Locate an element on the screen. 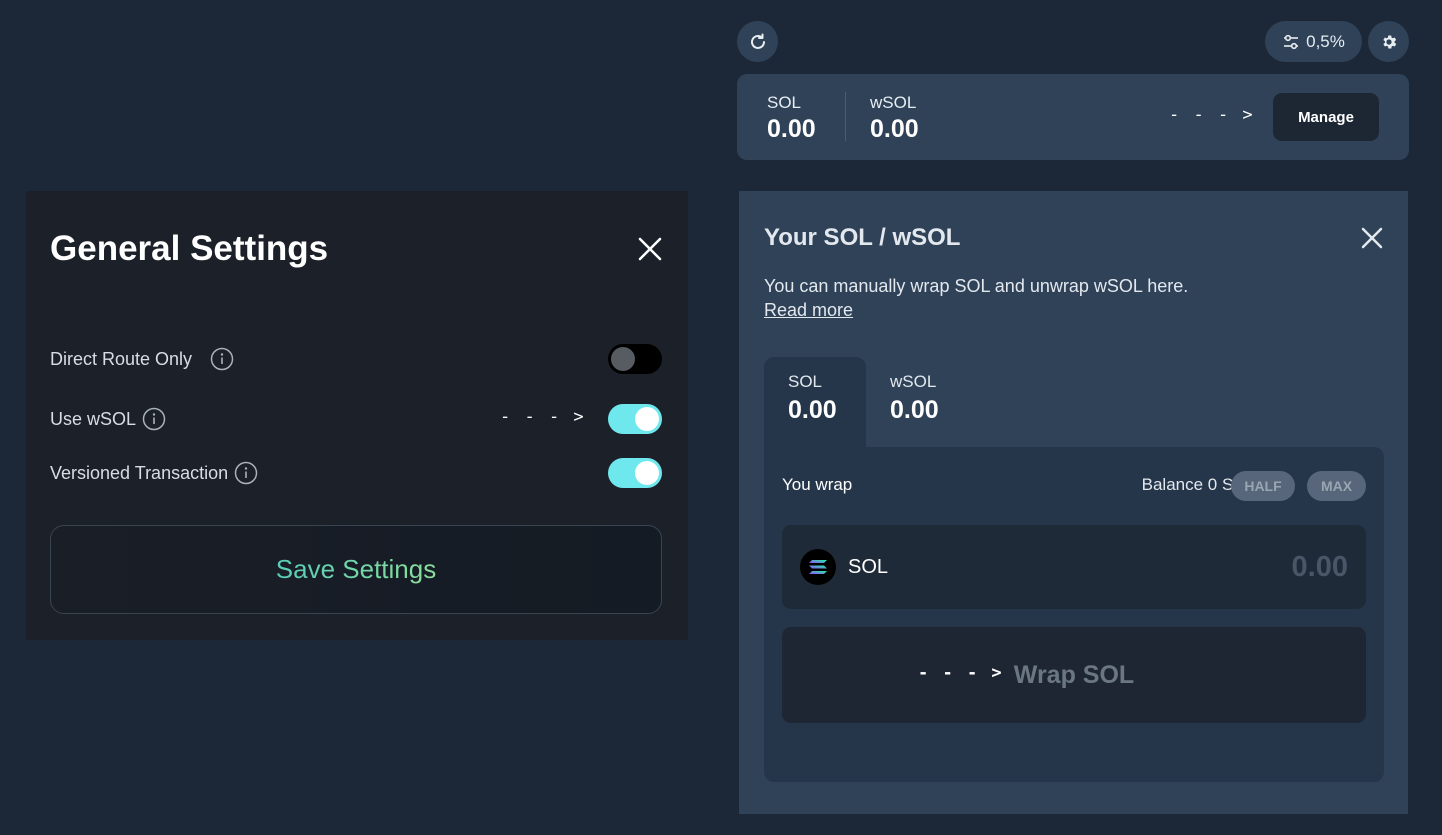 This screenshot has width=1442, height=835. refresh-icon is located at coordinates (757, 41).